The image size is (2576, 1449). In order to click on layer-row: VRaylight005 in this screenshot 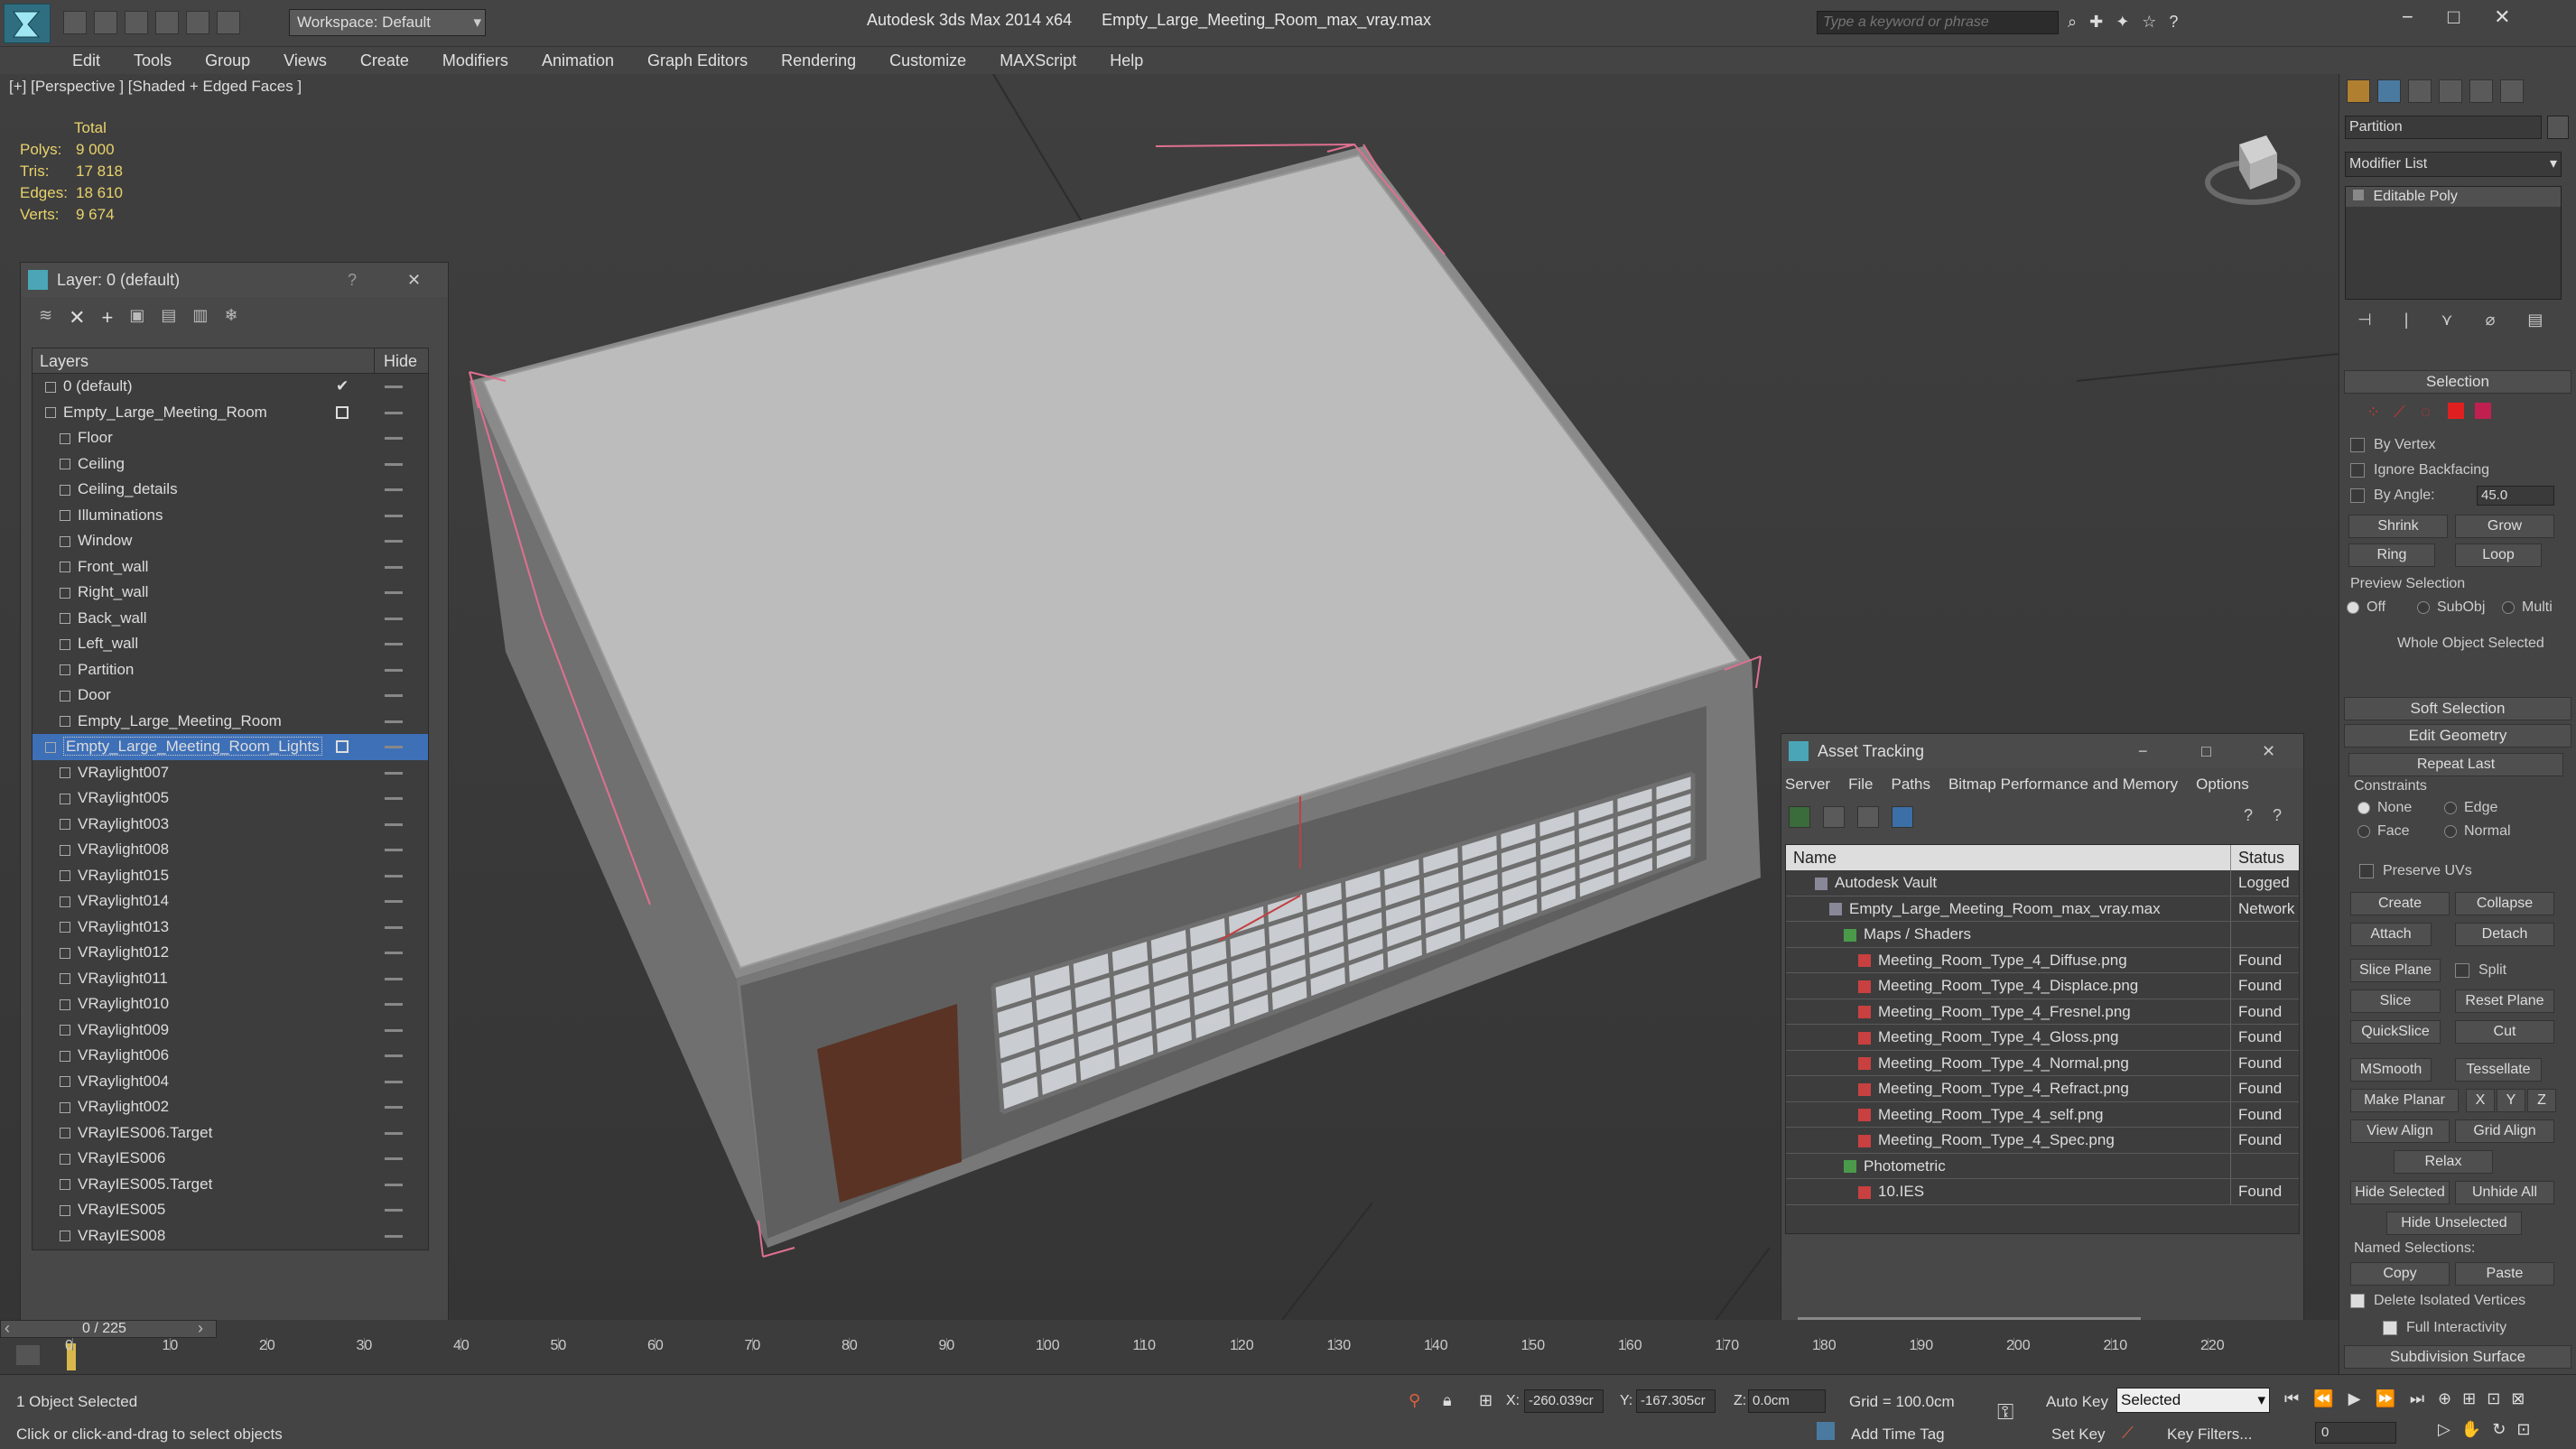, I will do `click(230, 798)`.